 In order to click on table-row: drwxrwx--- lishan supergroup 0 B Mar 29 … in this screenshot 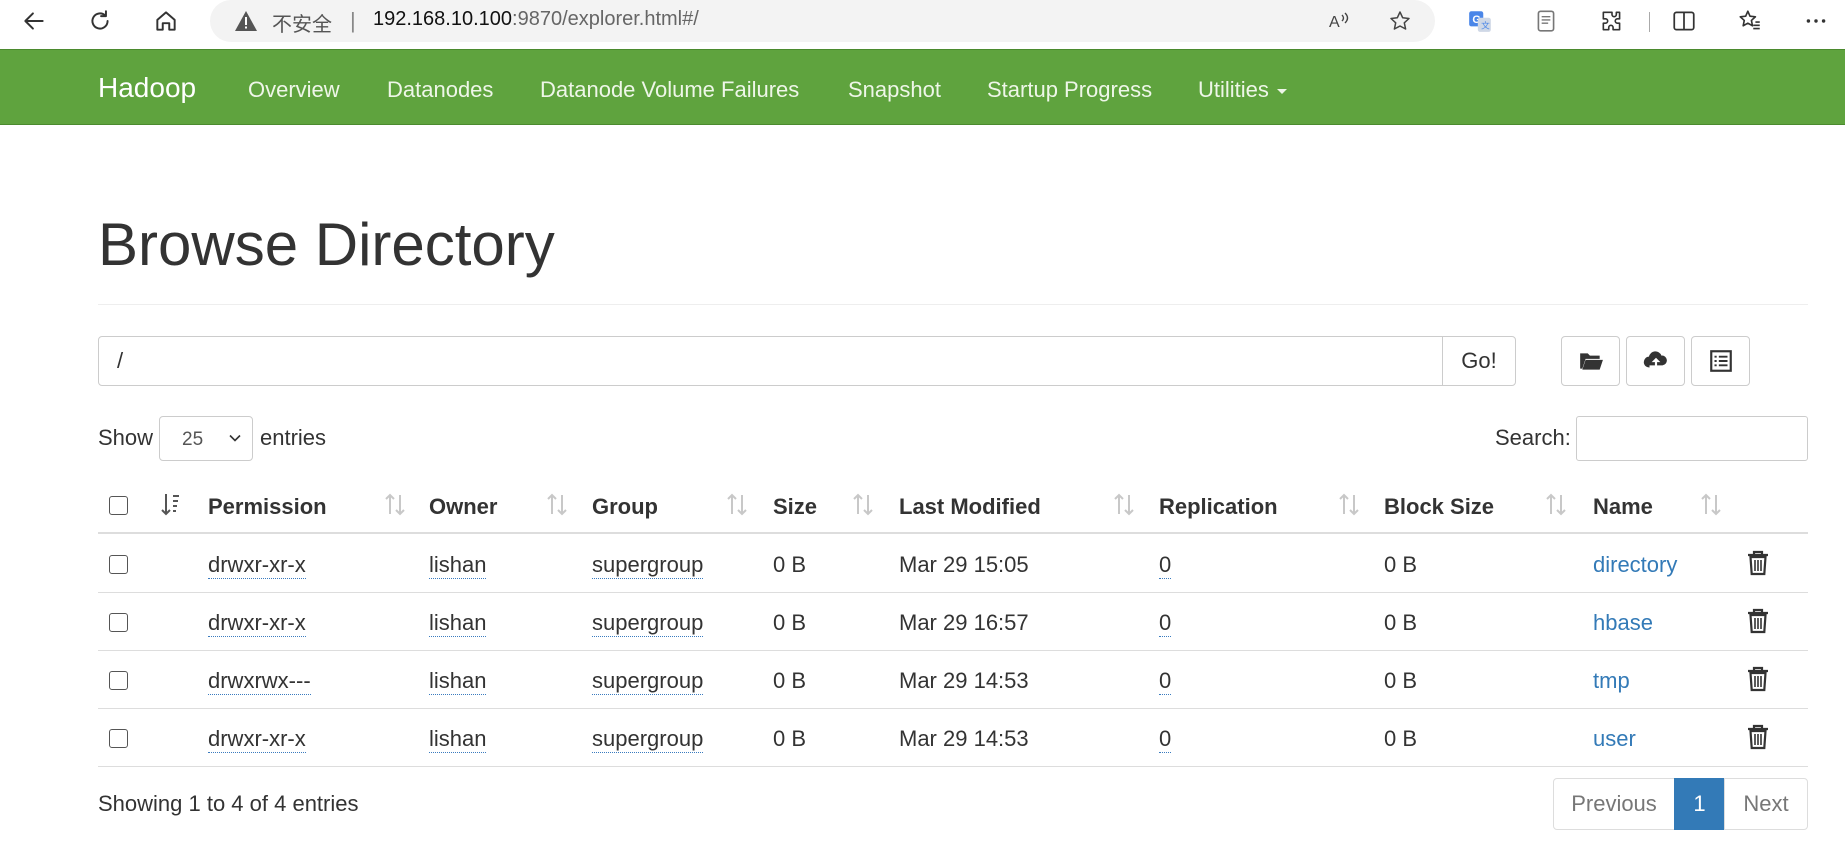, I will do `click(953, 680)`.